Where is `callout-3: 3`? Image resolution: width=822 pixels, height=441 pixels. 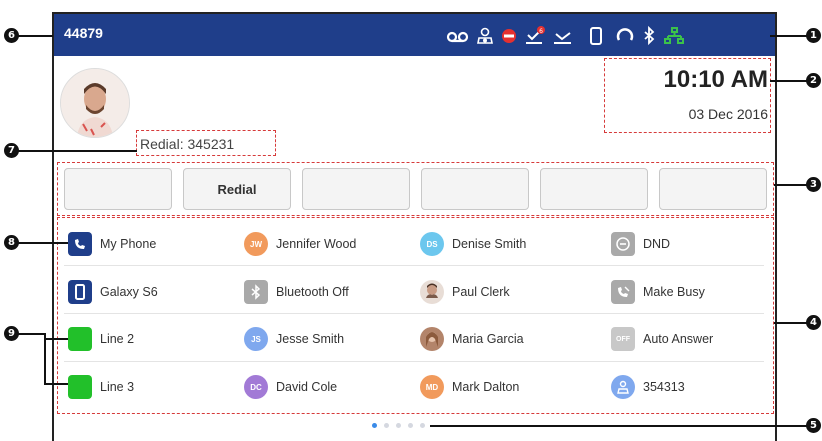 callout-3: 3 is located at coordinates (813, 184).